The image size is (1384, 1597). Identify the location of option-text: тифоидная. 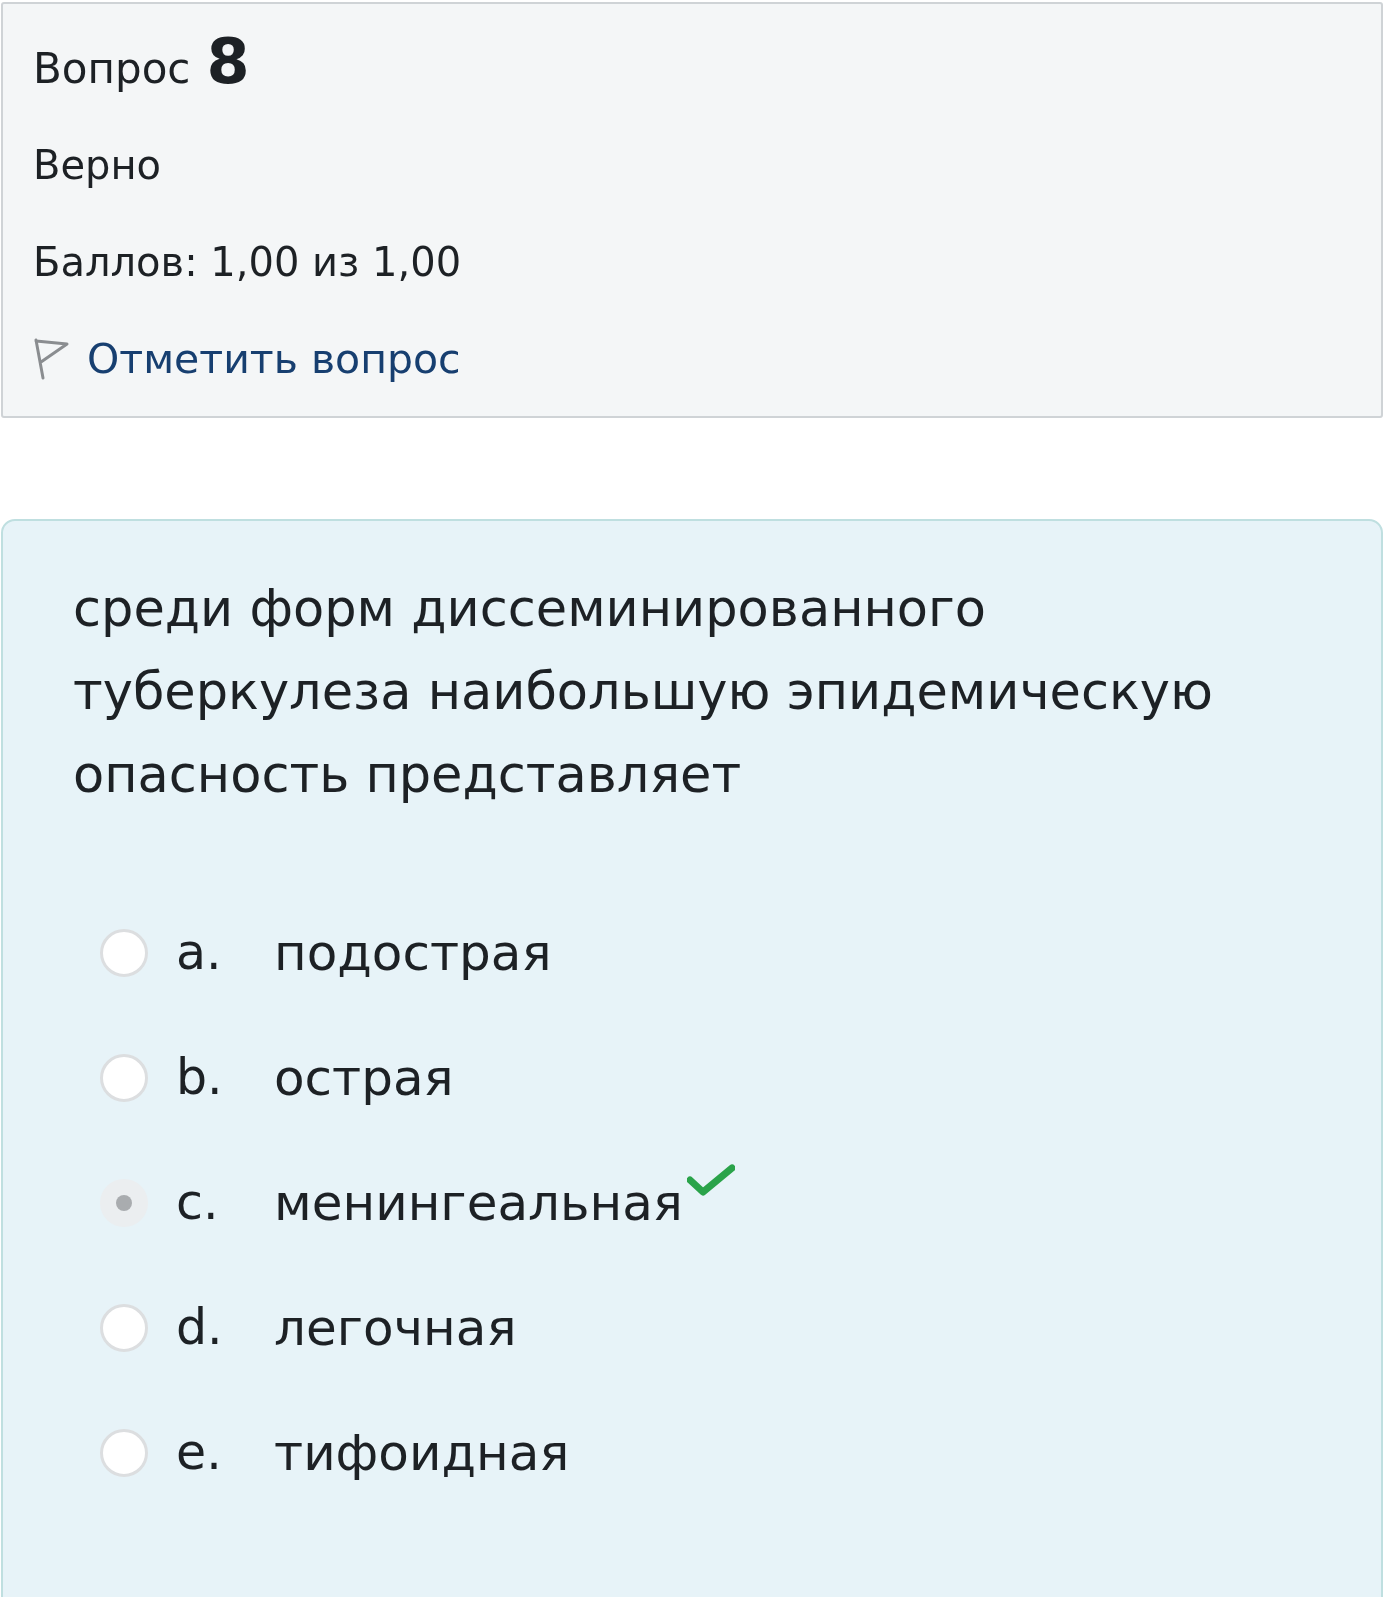
(422, 1452).